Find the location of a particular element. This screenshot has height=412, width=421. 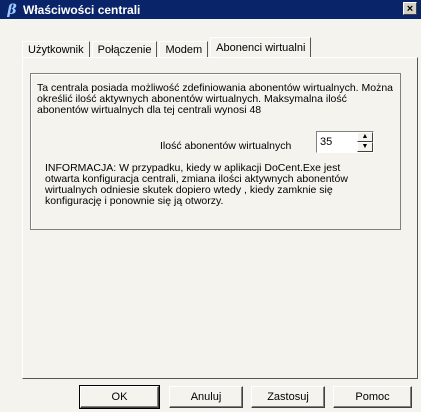

tab-uzytkownik: Użytkownik is located at coordinates (56, 49).